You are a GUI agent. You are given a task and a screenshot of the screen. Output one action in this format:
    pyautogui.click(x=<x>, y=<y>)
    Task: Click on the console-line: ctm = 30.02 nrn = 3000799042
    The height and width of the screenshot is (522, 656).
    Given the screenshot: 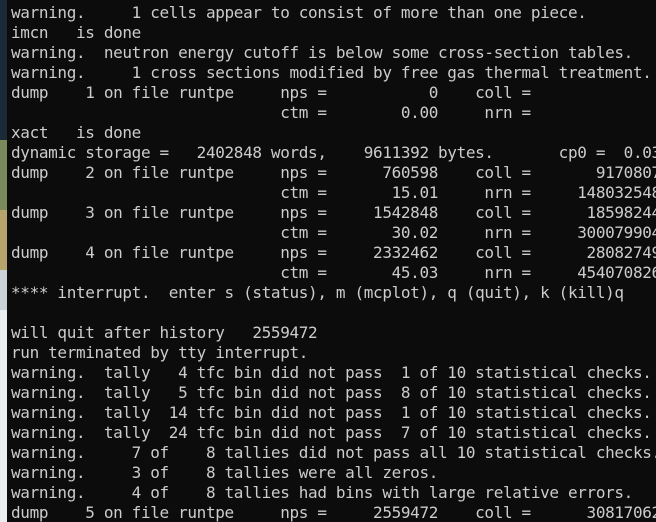 What is the action you would take?
    pyautogui.click(x=333, y=232)
    